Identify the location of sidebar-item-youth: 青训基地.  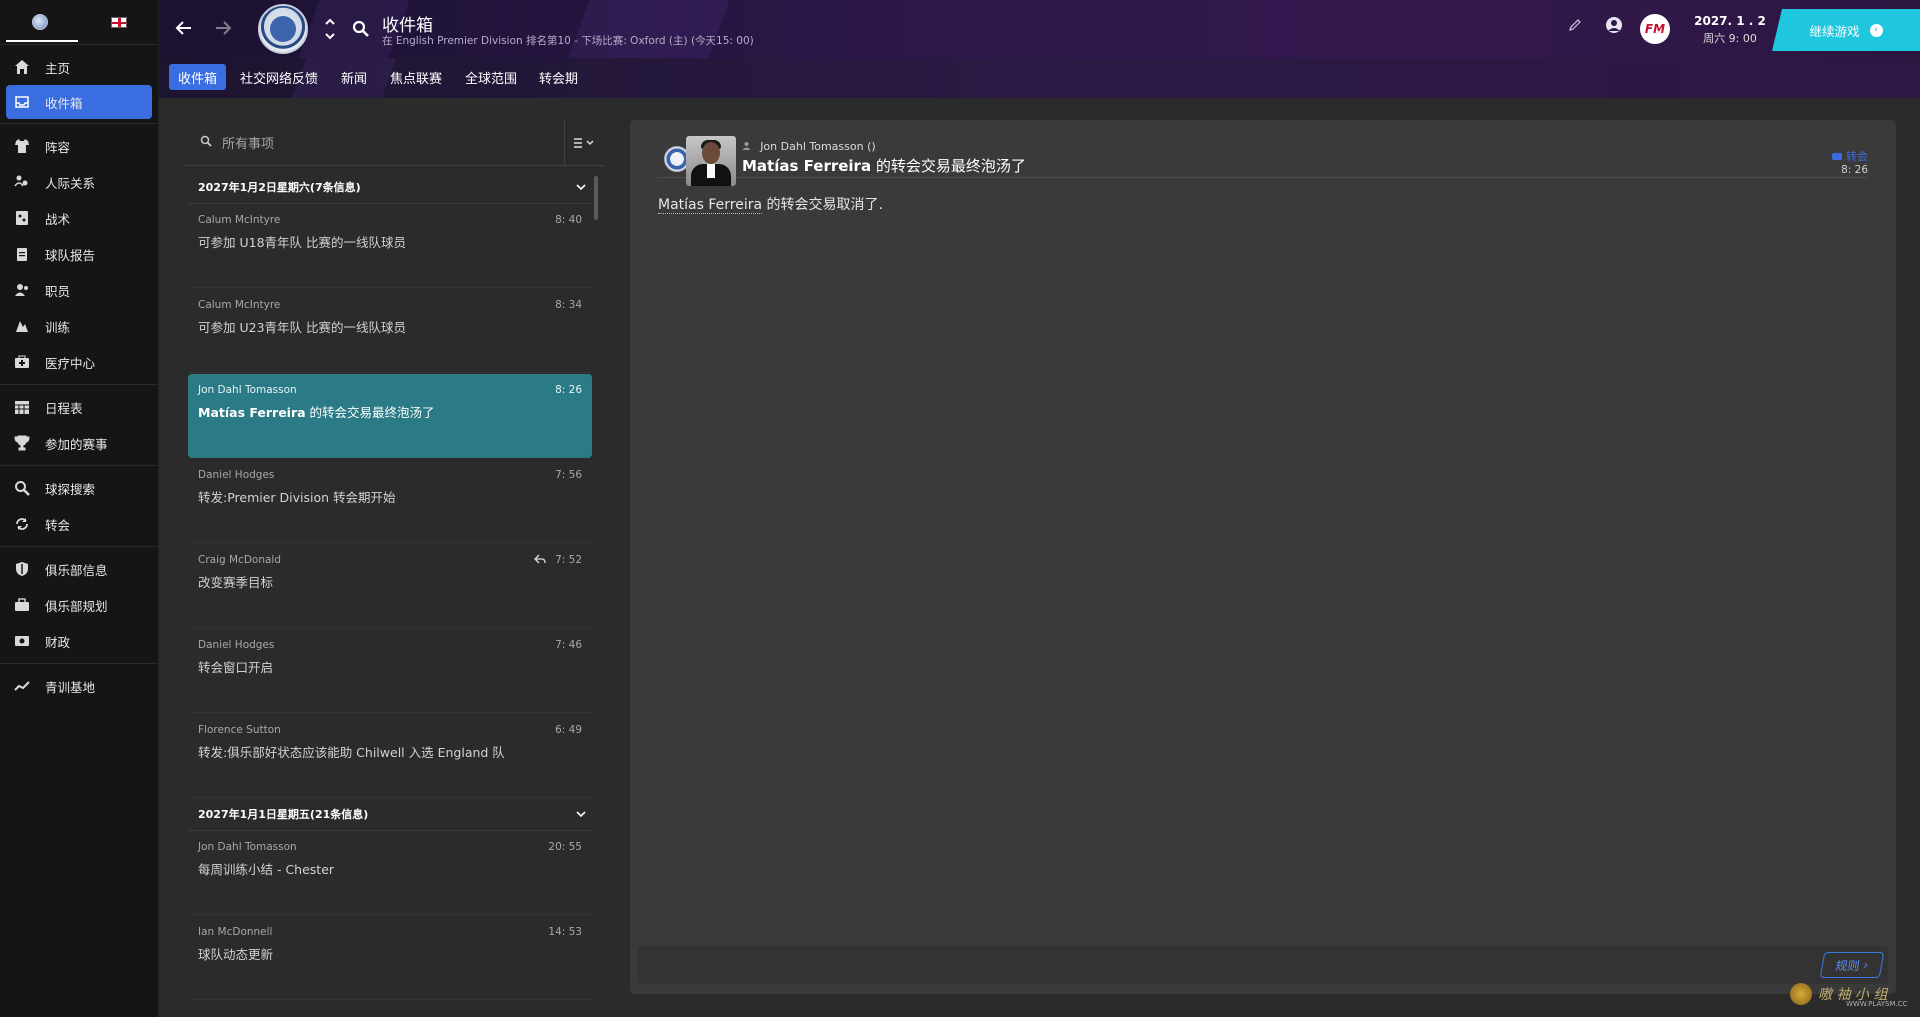
(79, 686).